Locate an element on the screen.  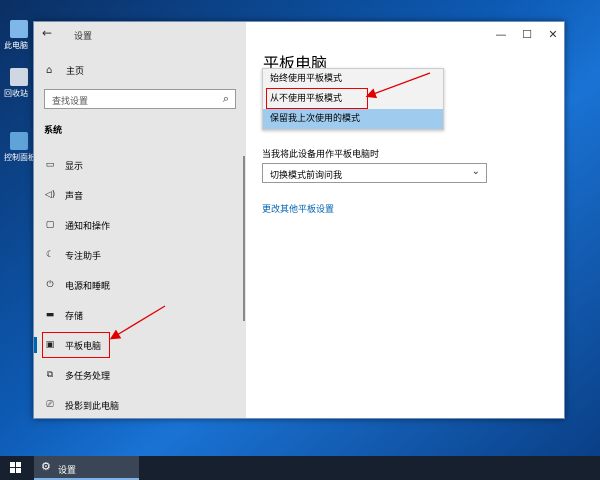
desktop-icon-control-panel: 控制面板 is located at coordinates (20, 147).